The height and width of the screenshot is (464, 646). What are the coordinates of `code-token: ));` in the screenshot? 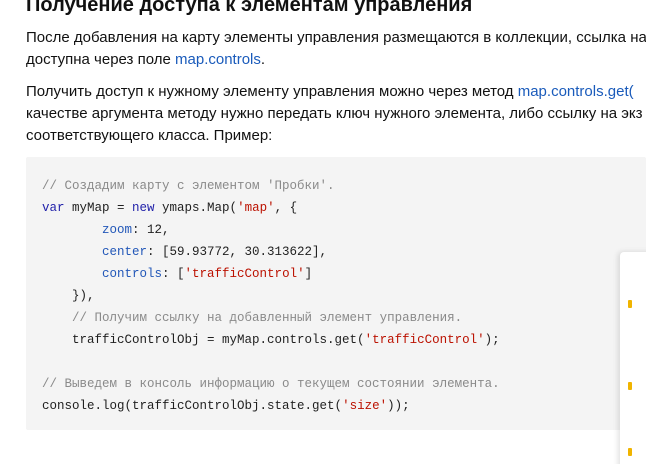 It's located at (398, 406).